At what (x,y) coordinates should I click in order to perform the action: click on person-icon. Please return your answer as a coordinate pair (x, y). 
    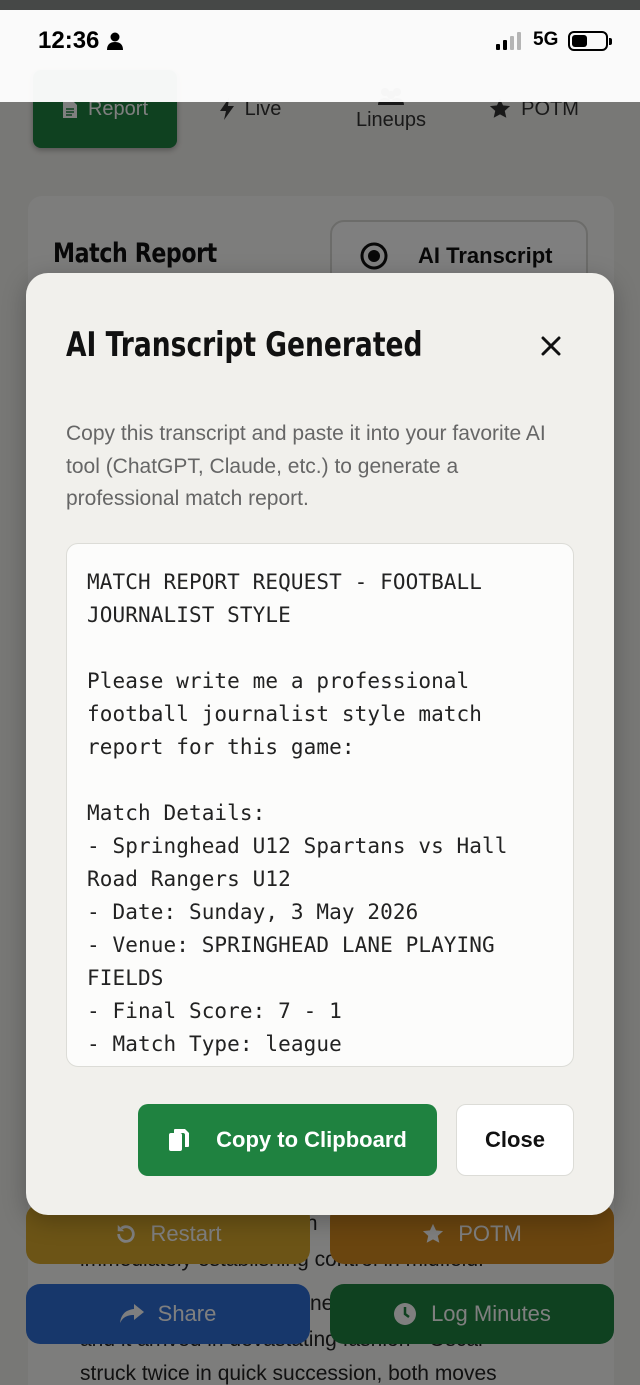
    Looking at the image, I should click on (115, 41).